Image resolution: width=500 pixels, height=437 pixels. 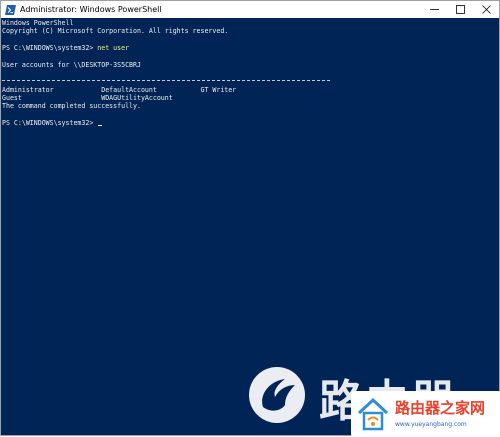 What do you see at coordinates (250, 9) in the screenshot?
I see `title-bar: Administrator: Windows PowerShell` at bounding box center [250, 9].